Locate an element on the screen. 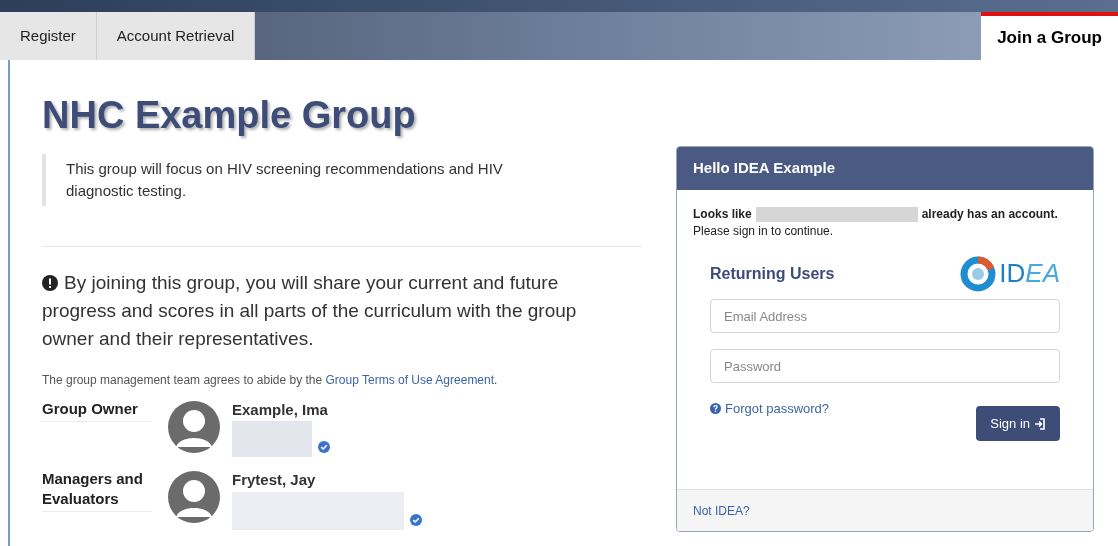  terms-text: The group management team agrees to abide by the Group Terms of Use Agreement. is located at coordinates (270, 380).